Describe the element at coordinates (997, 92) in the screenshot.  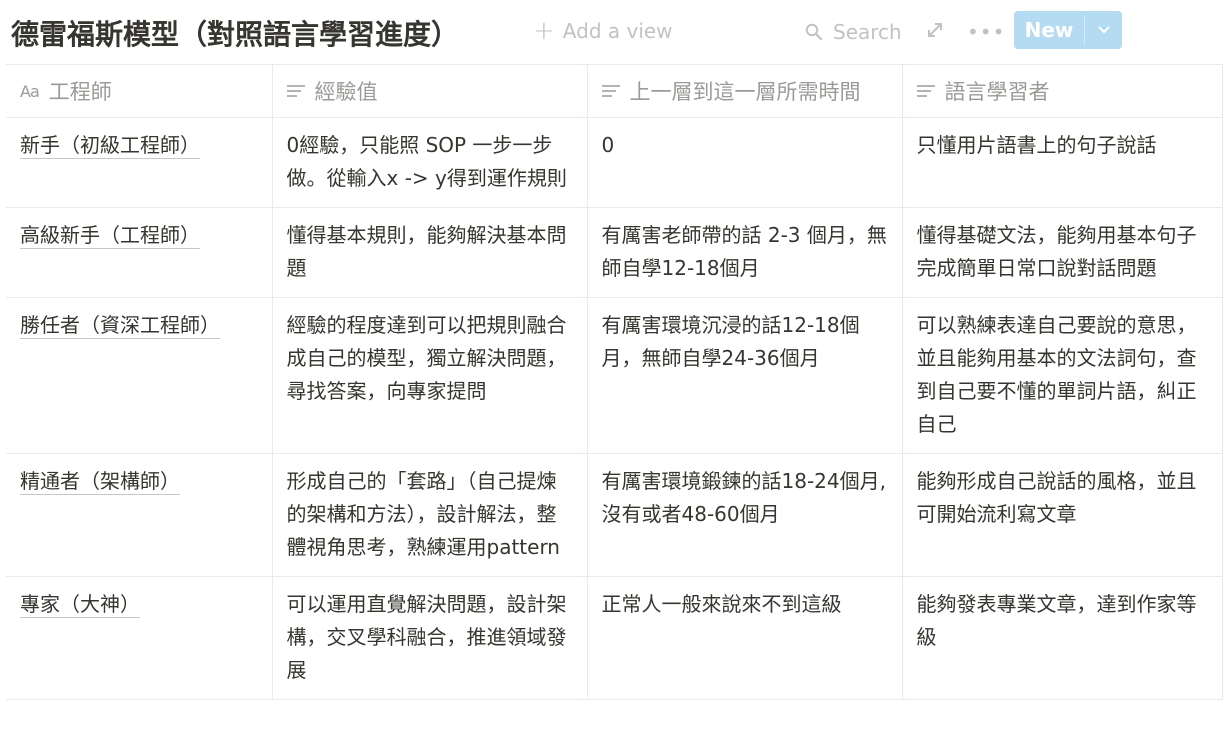
I see `column-header-label: 語言學習者` at that location.